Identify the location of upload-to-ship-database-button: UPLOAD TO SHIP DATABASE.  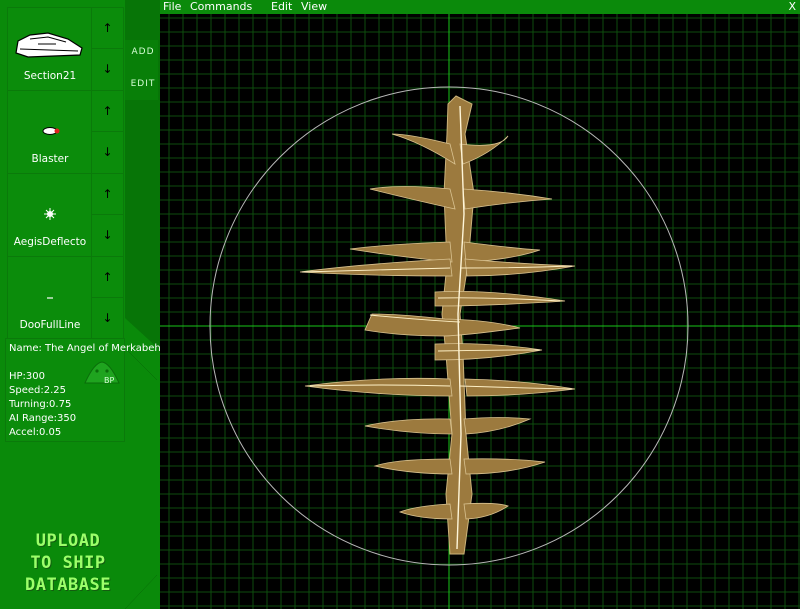
(68, 565).